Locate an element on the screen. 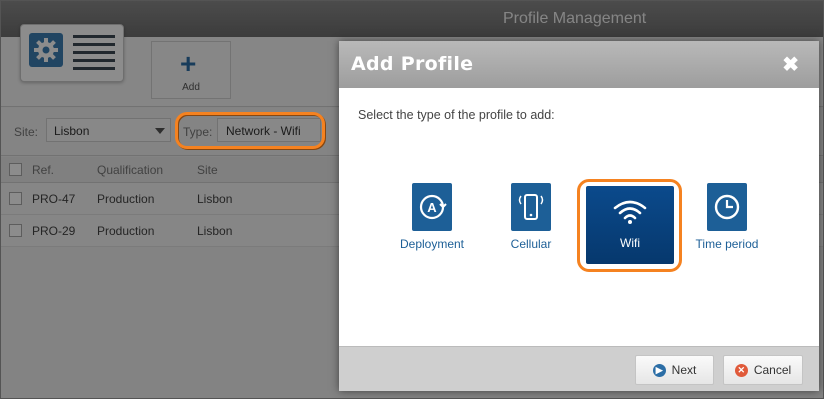  clock-icon is located at coordinates (727, 207).